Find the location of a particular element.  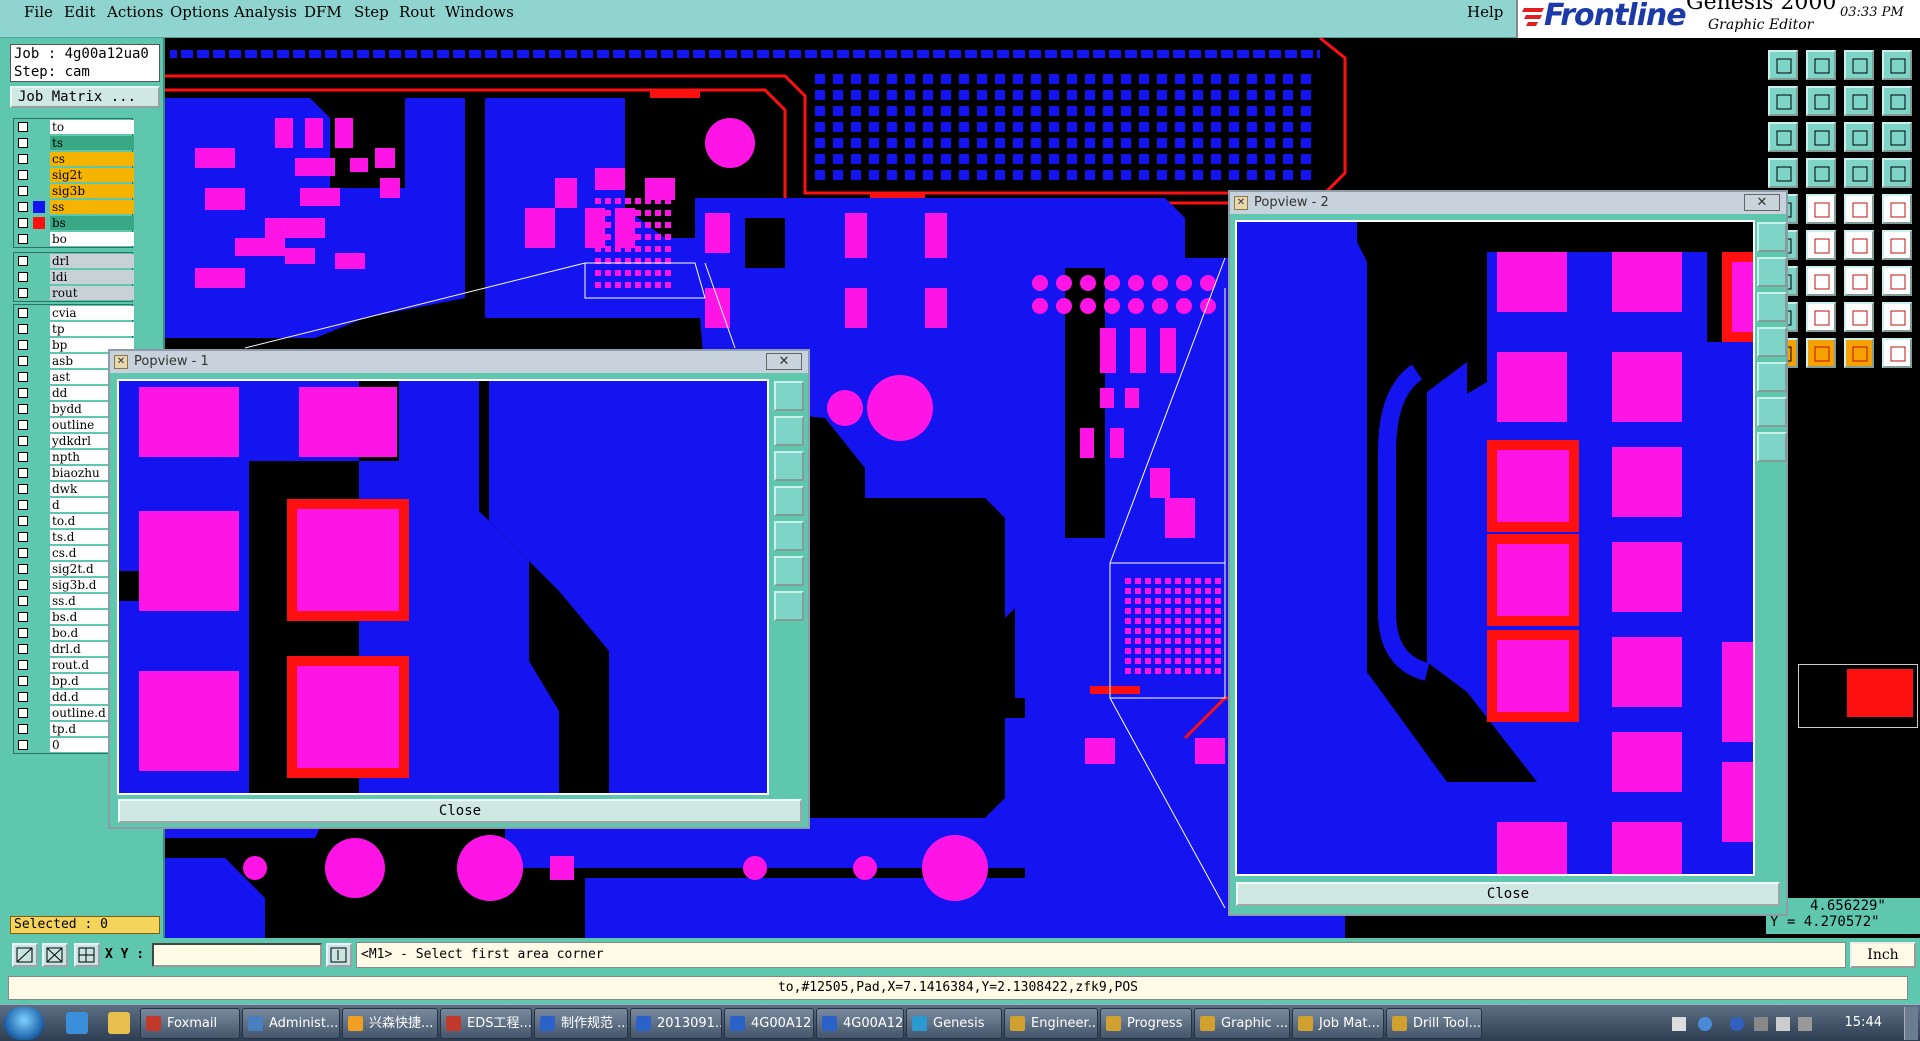

layer-row: tp is located at coordinates (74, 329).